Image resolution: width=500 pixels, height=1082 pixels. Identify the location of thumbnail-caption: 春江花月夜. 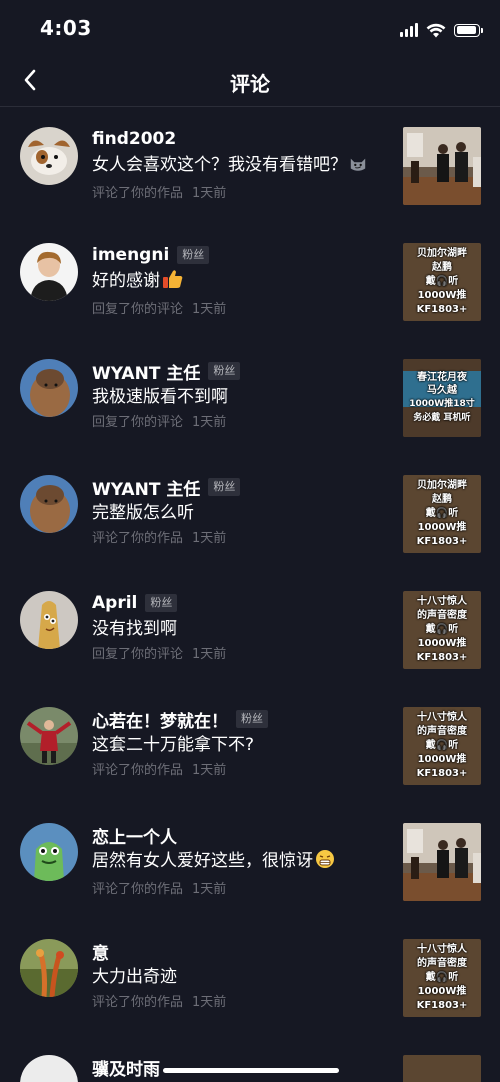
(442, 377).